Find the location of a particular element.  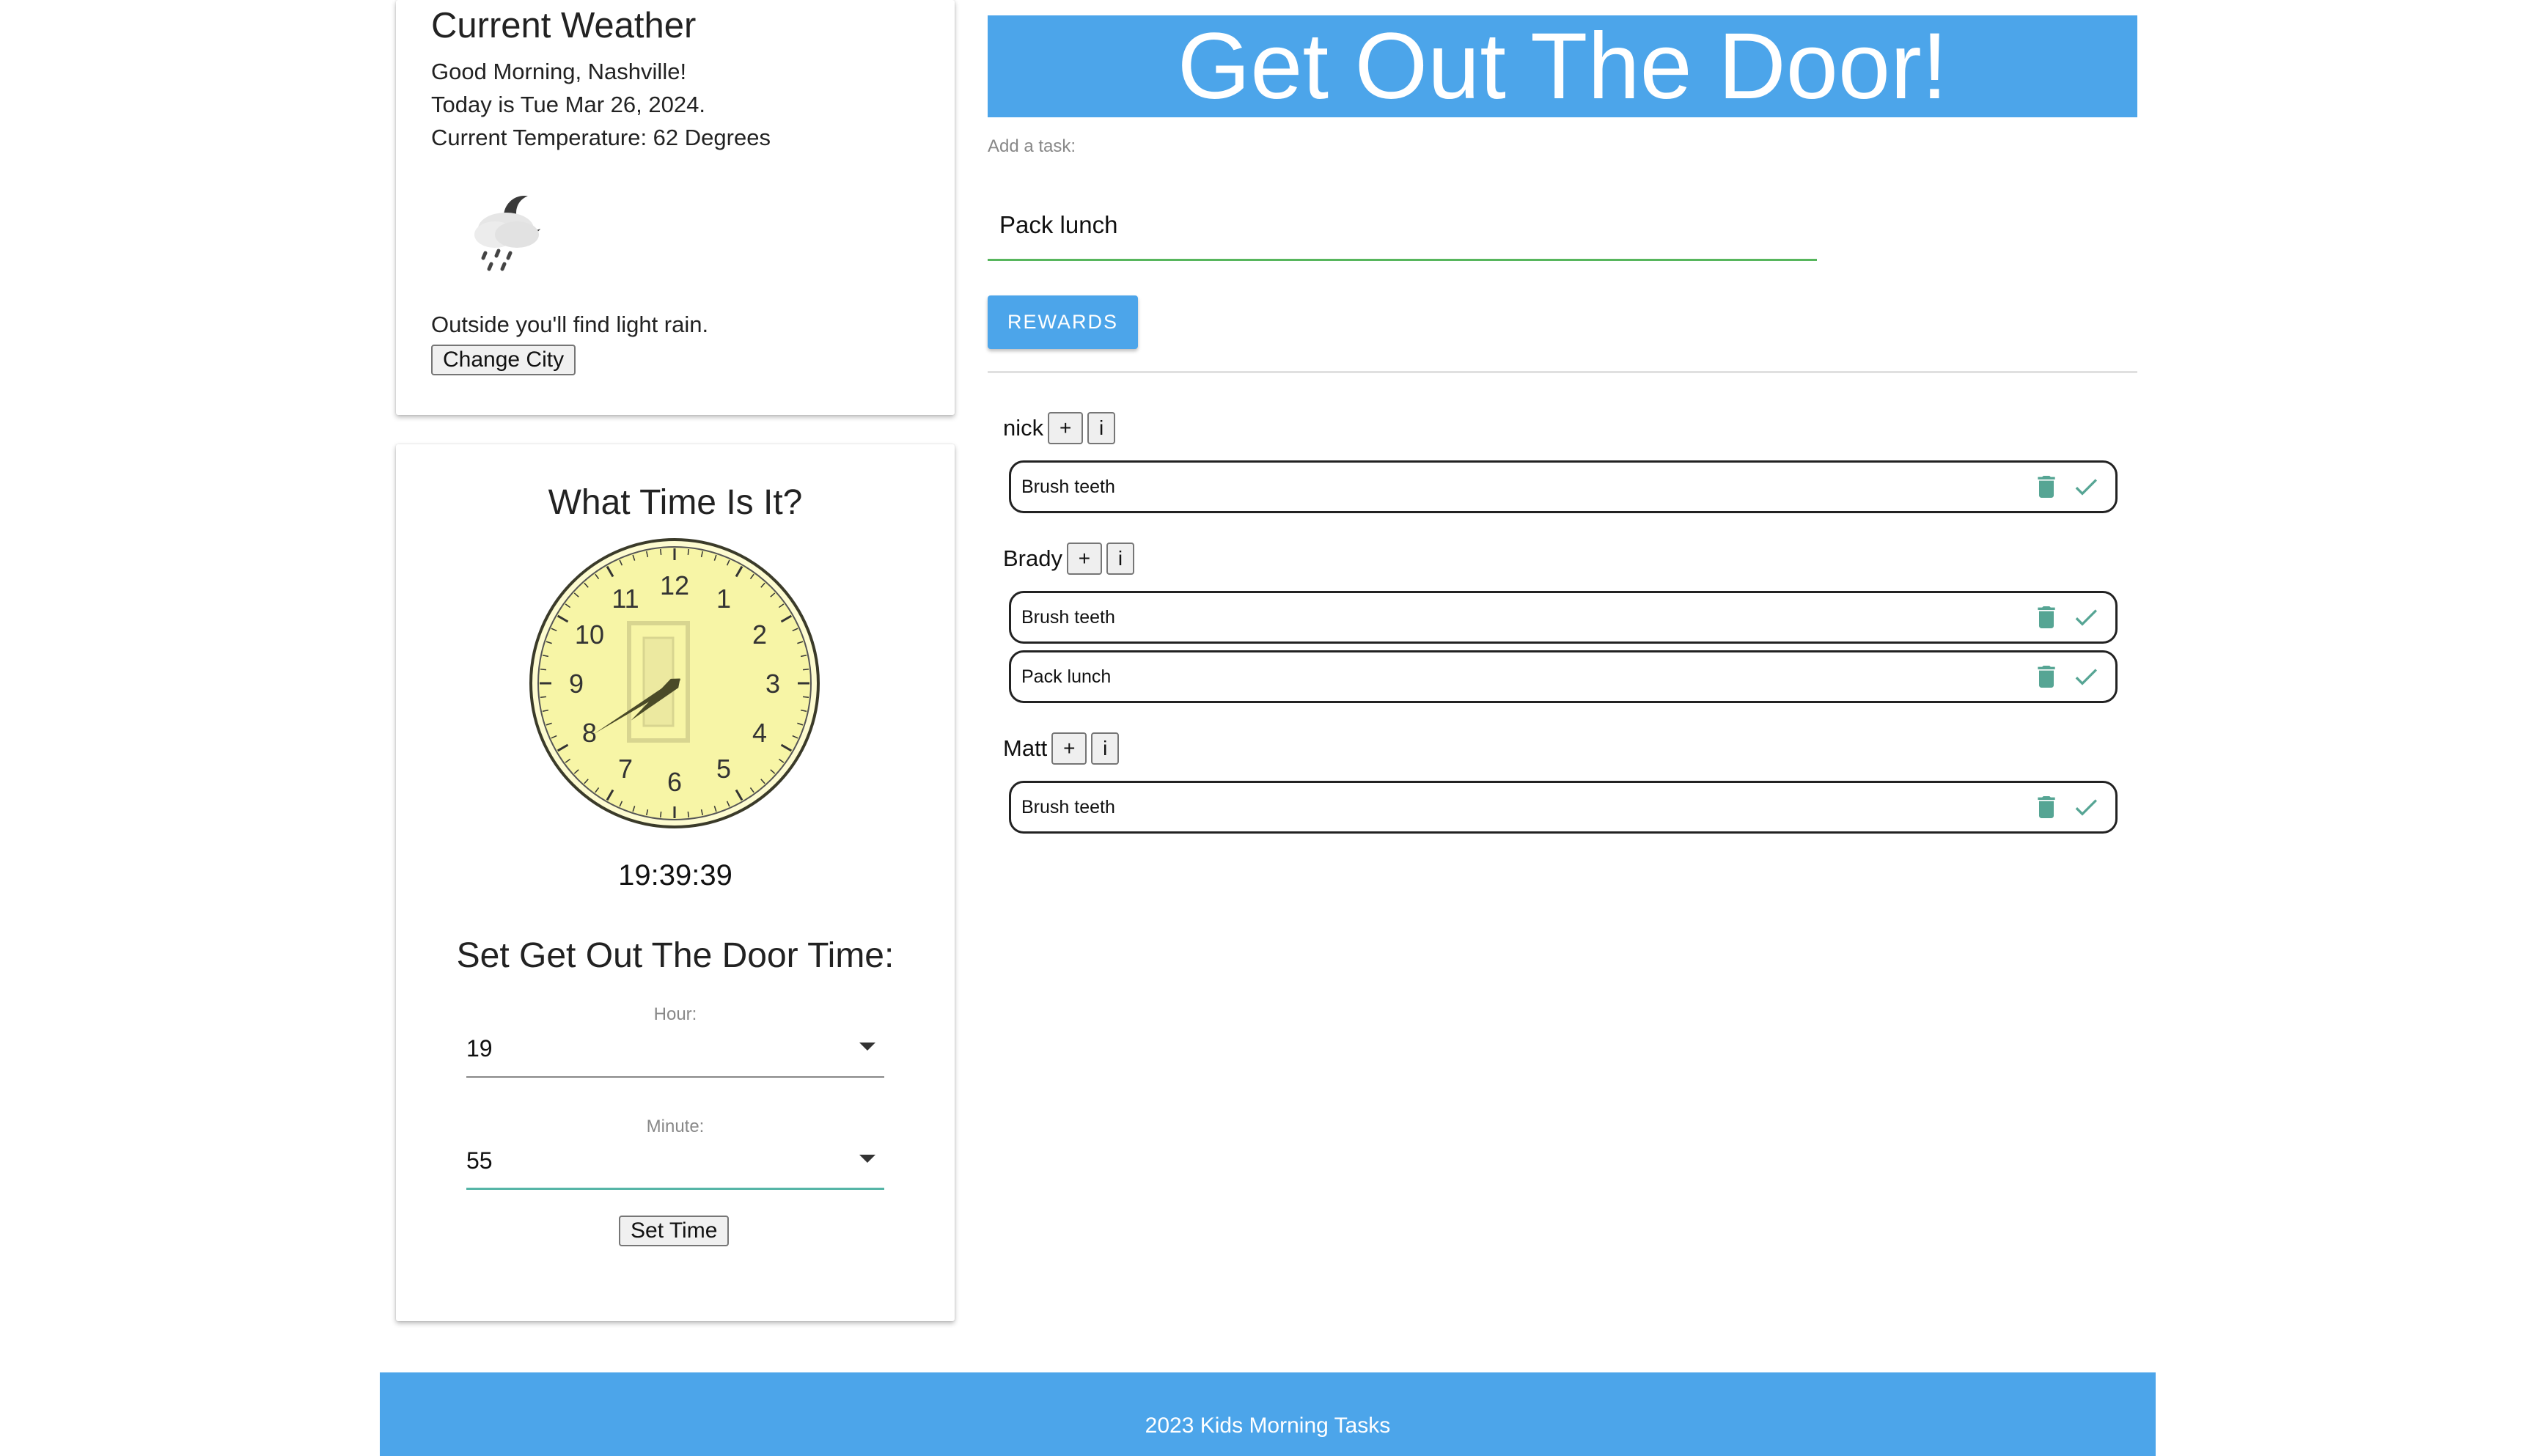

divider is located at coordinates (1562, 372).